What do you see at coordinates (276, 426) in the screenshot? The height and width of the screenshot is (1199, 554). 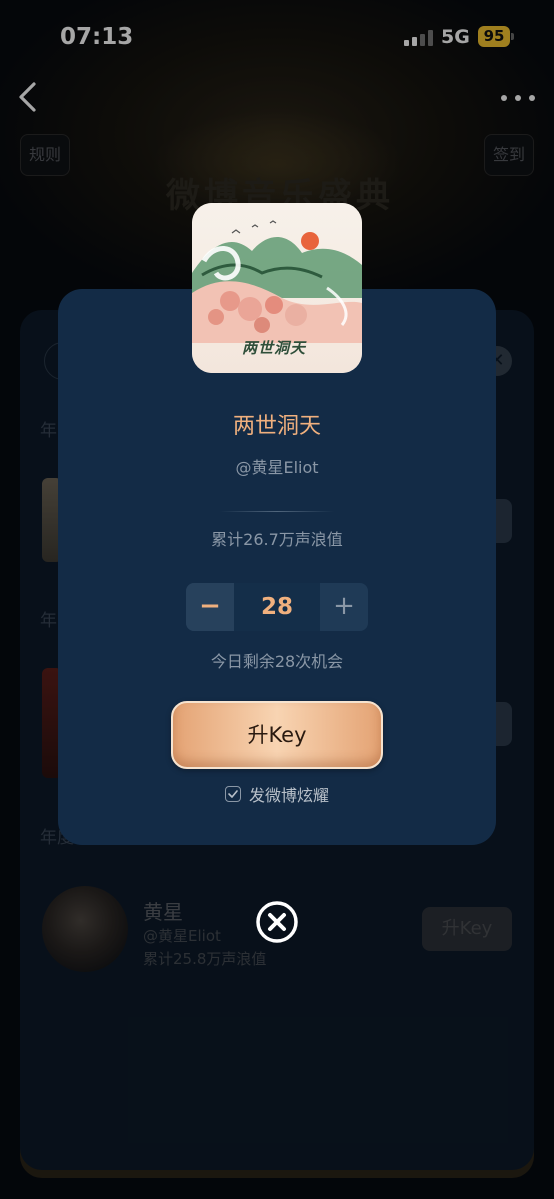 I see `song-title: 两世洞天` at bounding box center [276, 426].